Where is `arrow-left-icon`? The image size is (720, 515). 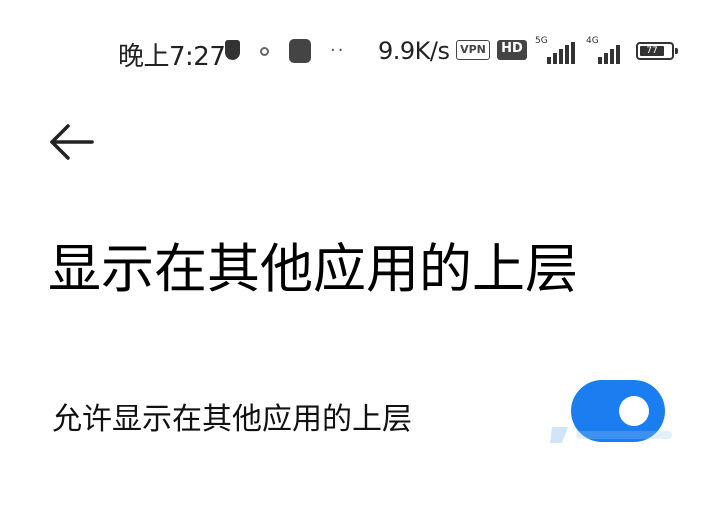 arrow-left-icon is located at coordinates (72, 142).